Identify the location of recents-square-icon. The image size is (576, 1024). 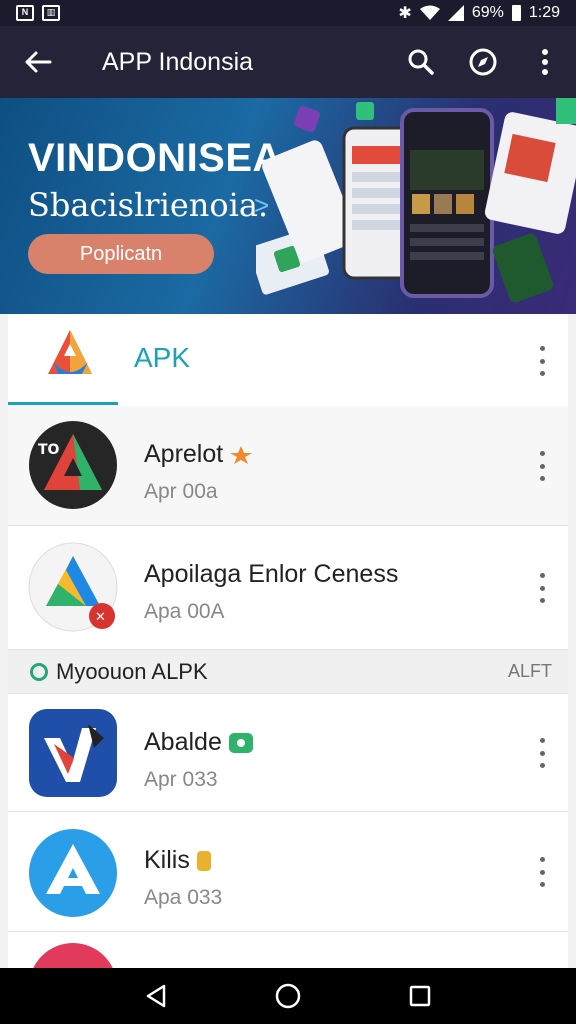
(420, 996).